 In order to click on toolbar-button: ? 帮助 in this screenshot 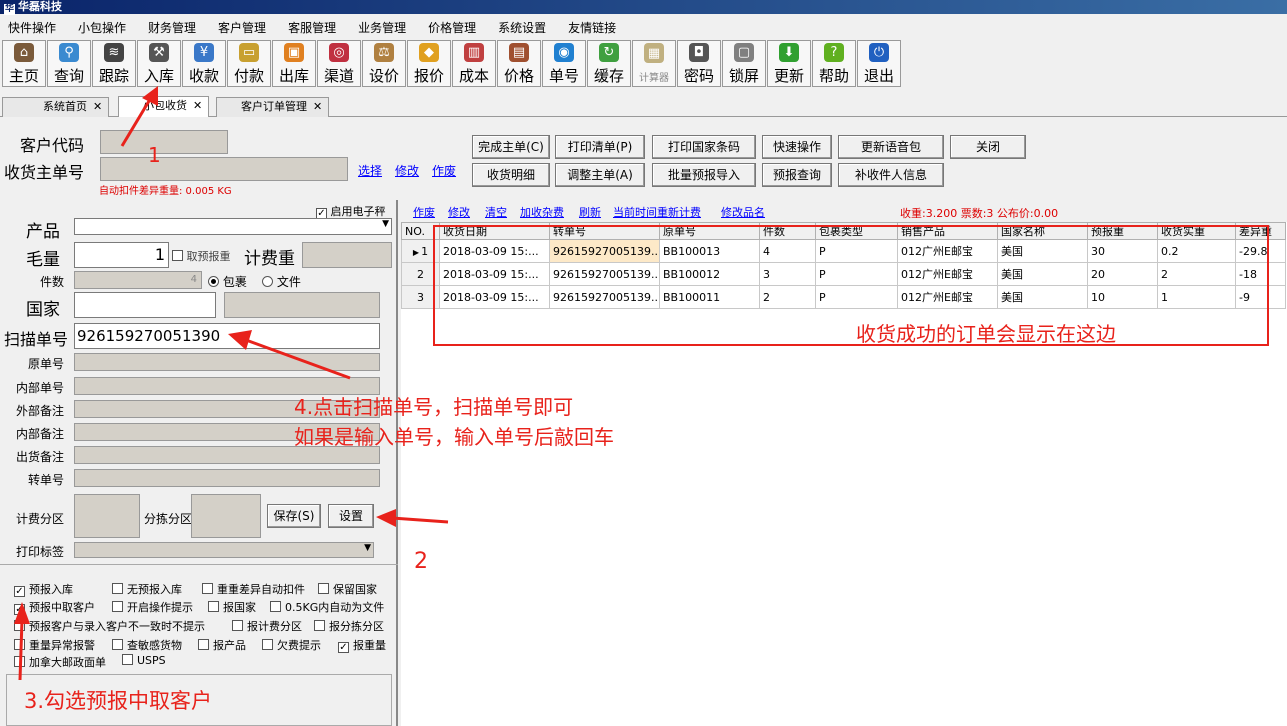, I will do `click(834, 63)`.